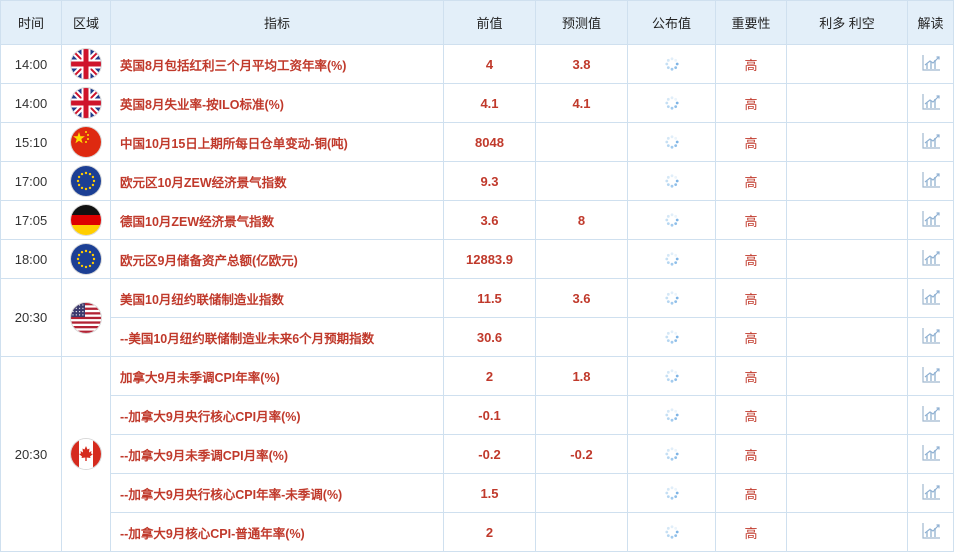  What do you see at coordinates (489, 64) in the screenshot?
I see `previous-value: 4` at bounding box center [489, 64].